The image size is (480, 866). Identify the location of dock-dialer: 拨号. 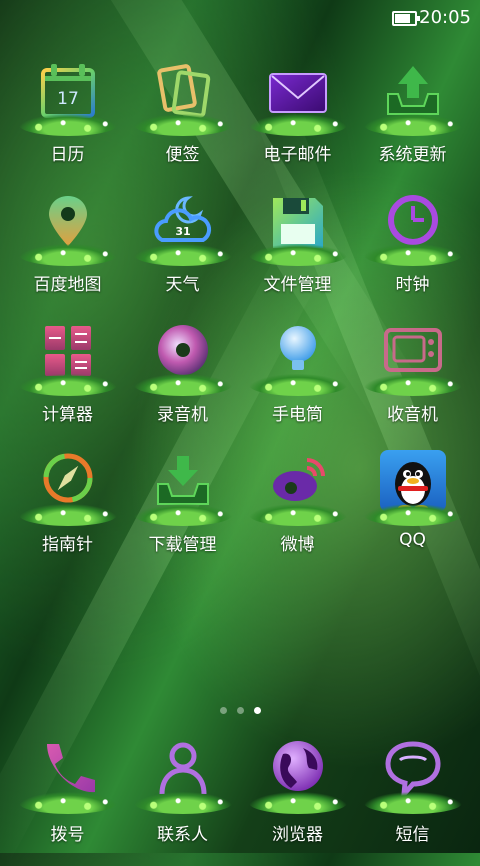
(67, 791).